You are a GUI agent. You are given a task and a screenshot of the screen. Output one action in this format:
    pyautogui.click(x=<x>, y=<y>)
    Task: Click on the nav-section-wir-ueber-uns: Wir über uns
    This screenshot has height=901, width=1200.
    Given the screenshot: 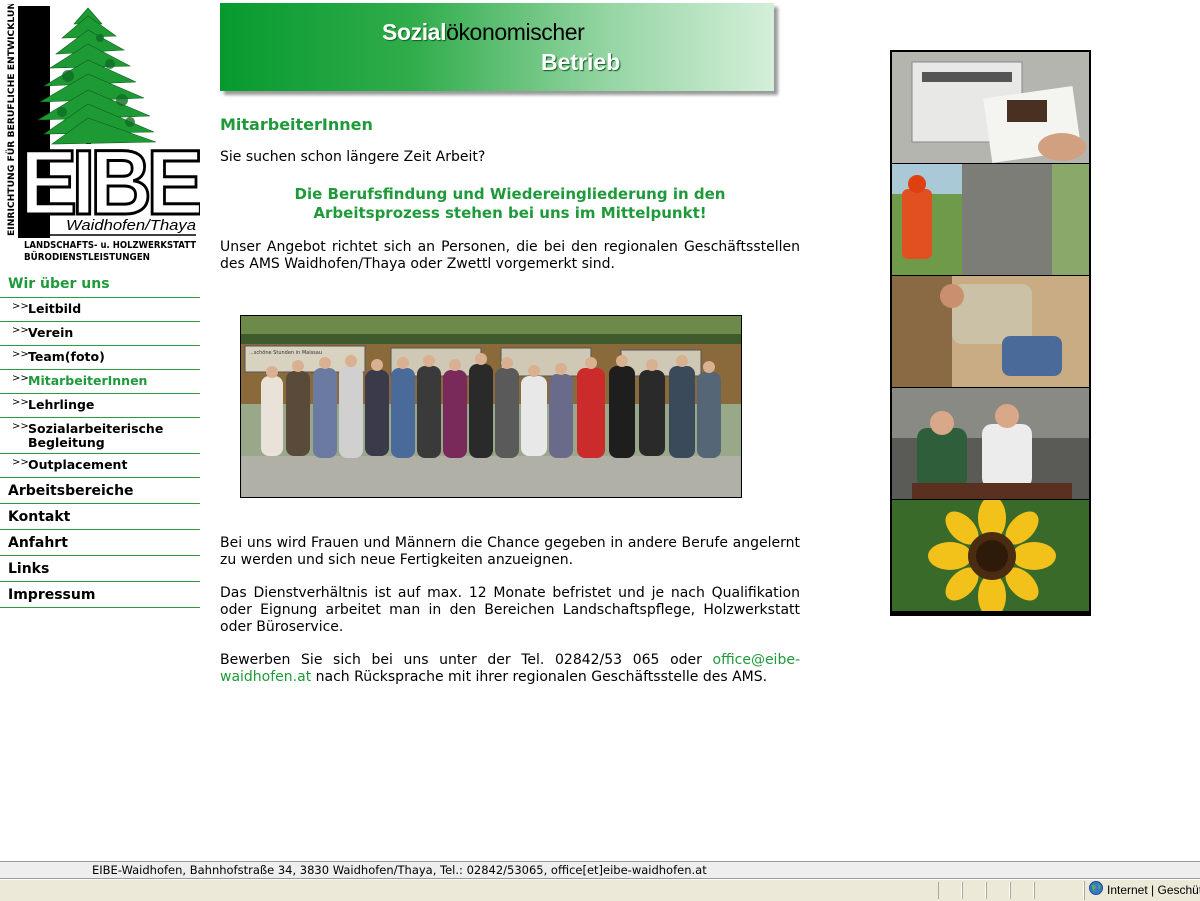 What is the action you would take?
    pyautogui.click(x=100, y=285)
    